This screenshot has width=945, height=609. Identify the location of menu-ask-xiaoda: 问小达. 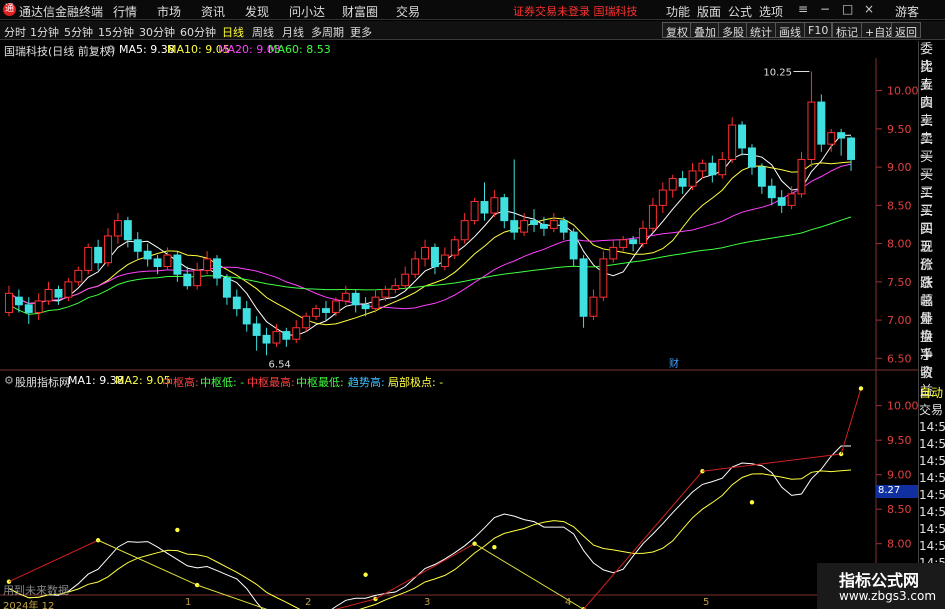
(307, 11).